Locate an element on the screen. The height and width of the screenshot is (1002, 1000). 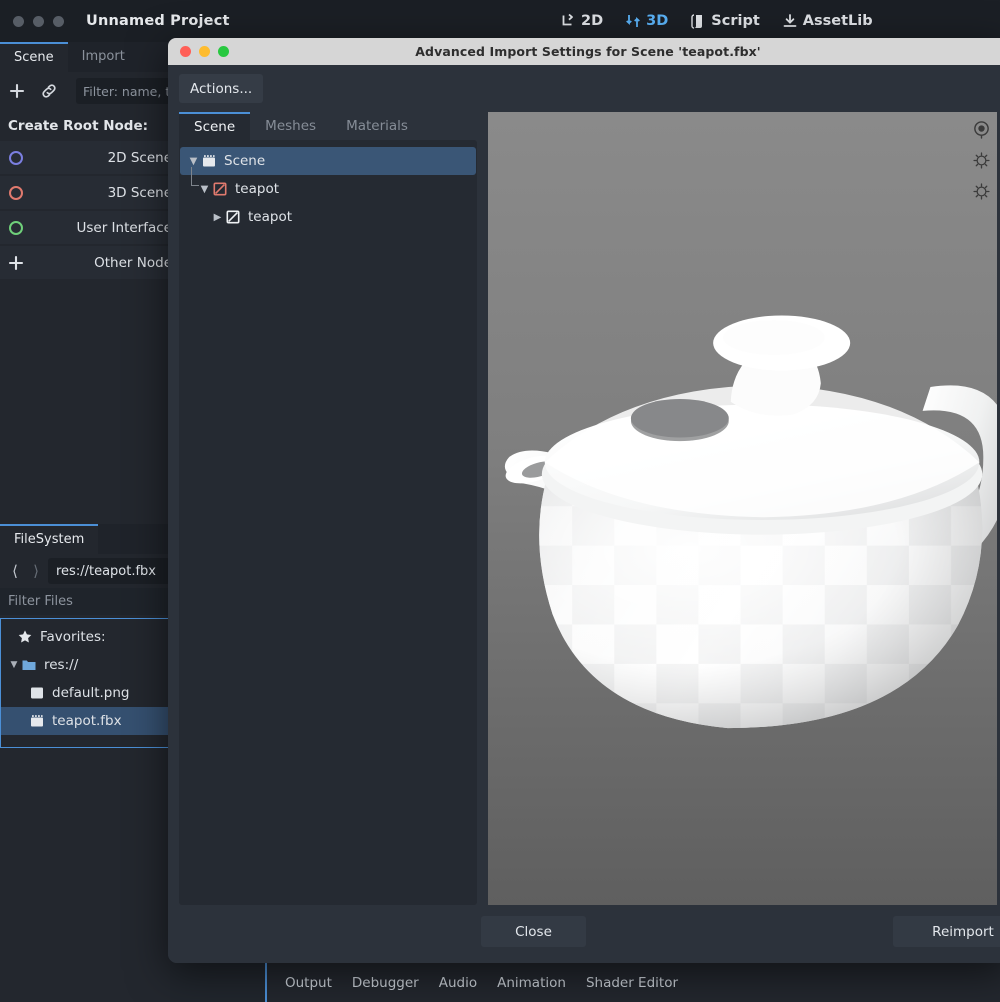
toolbar-button-2d: 2D is located at coordinates (581, 21).